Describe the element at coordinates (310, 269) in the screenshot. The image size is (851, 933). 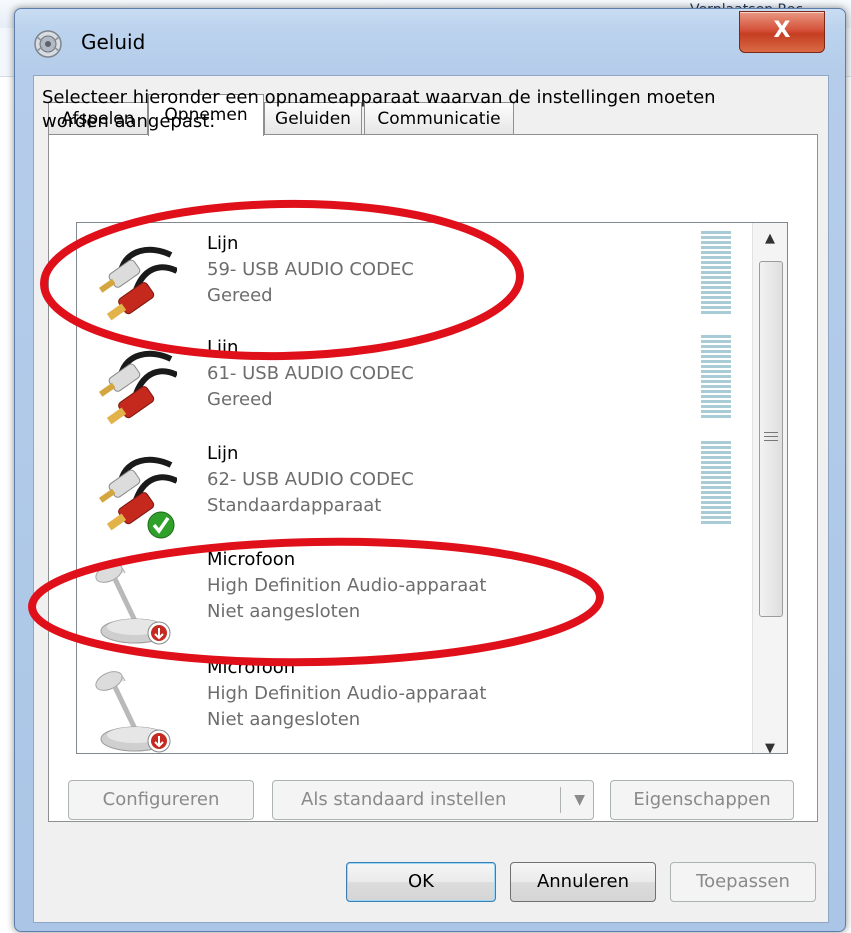
I see `device-description: 59- USB AUDIO CODEC` at that location.